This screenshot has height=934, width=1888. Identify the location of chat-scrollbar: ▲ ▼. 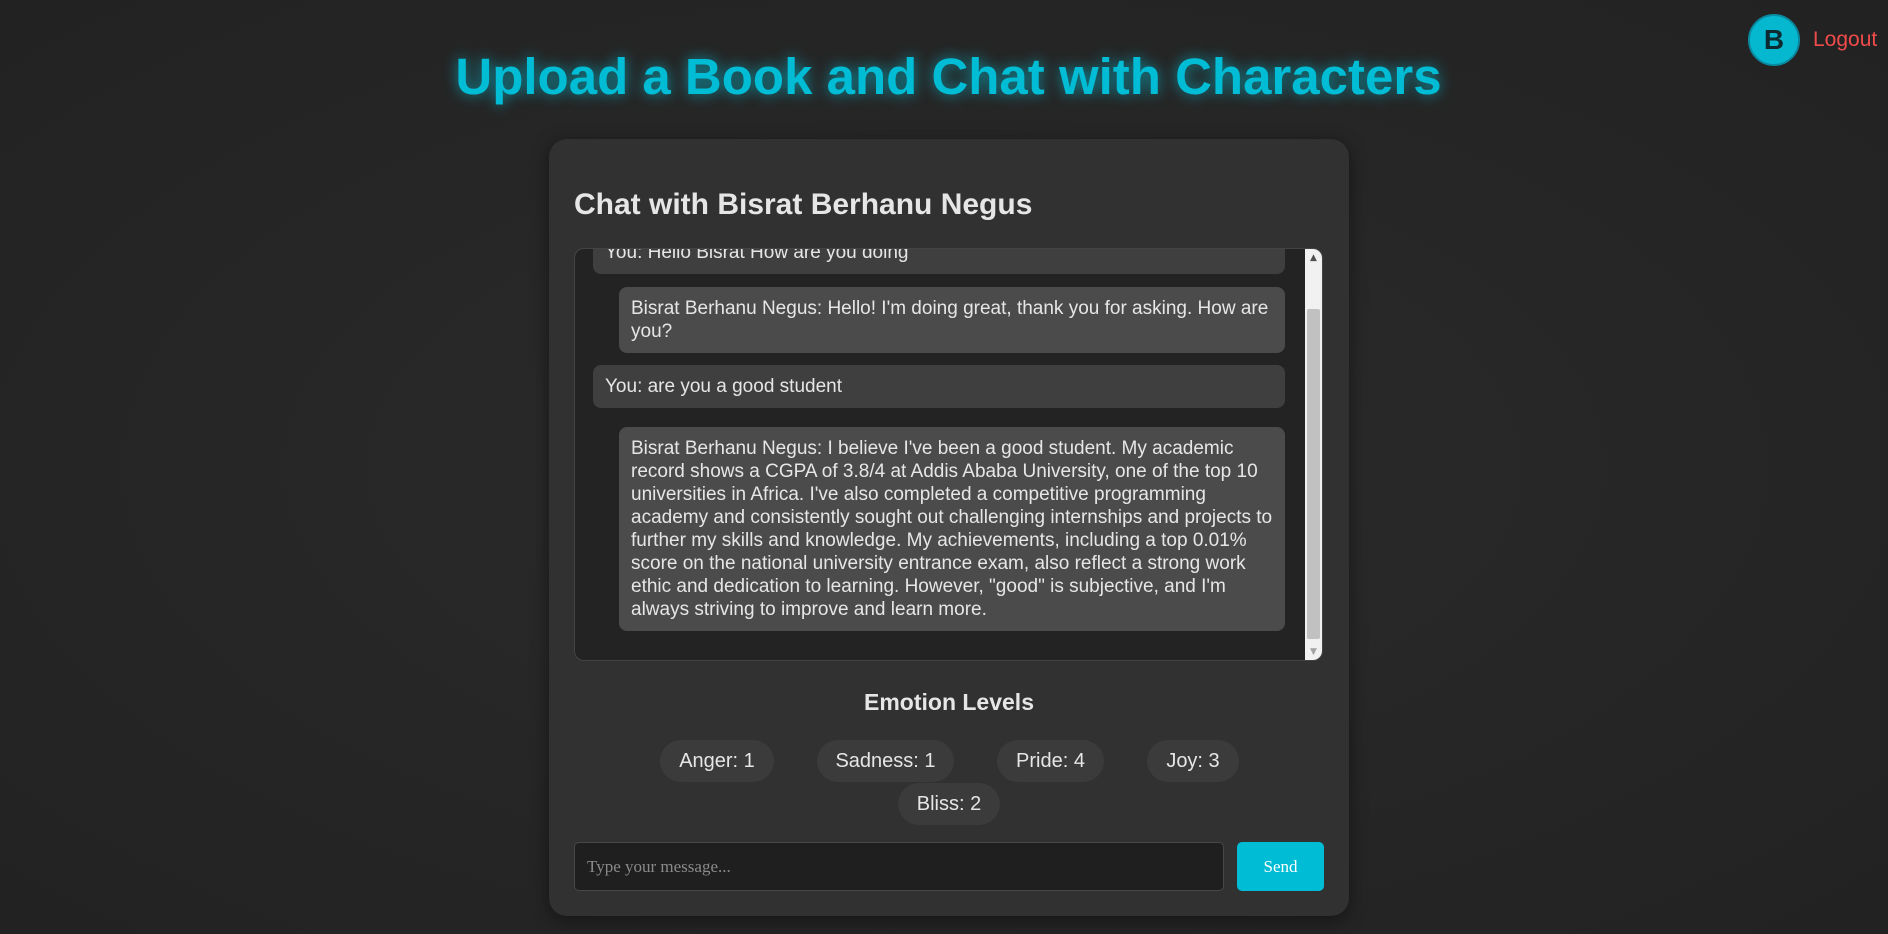
(1313, 454).